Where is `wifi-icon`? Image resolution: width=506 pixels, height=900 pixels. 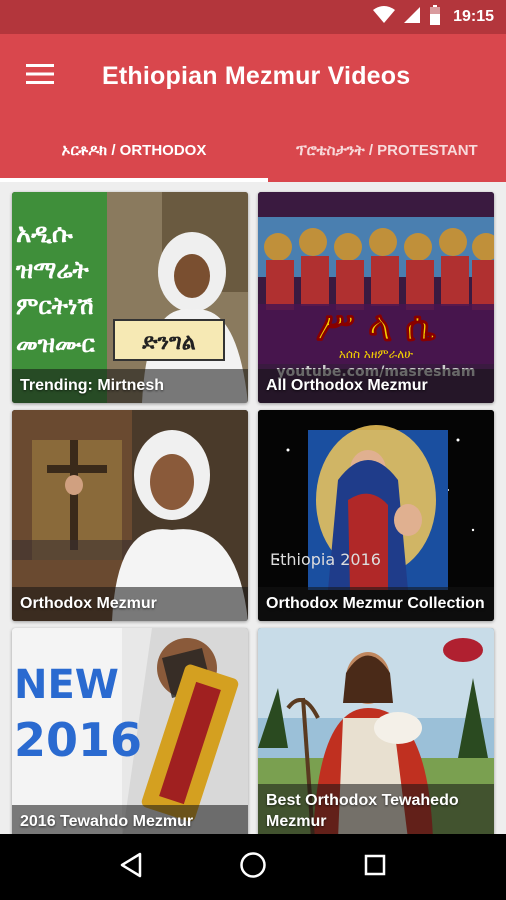
wifi-icon is located at coordinates (384, 17).